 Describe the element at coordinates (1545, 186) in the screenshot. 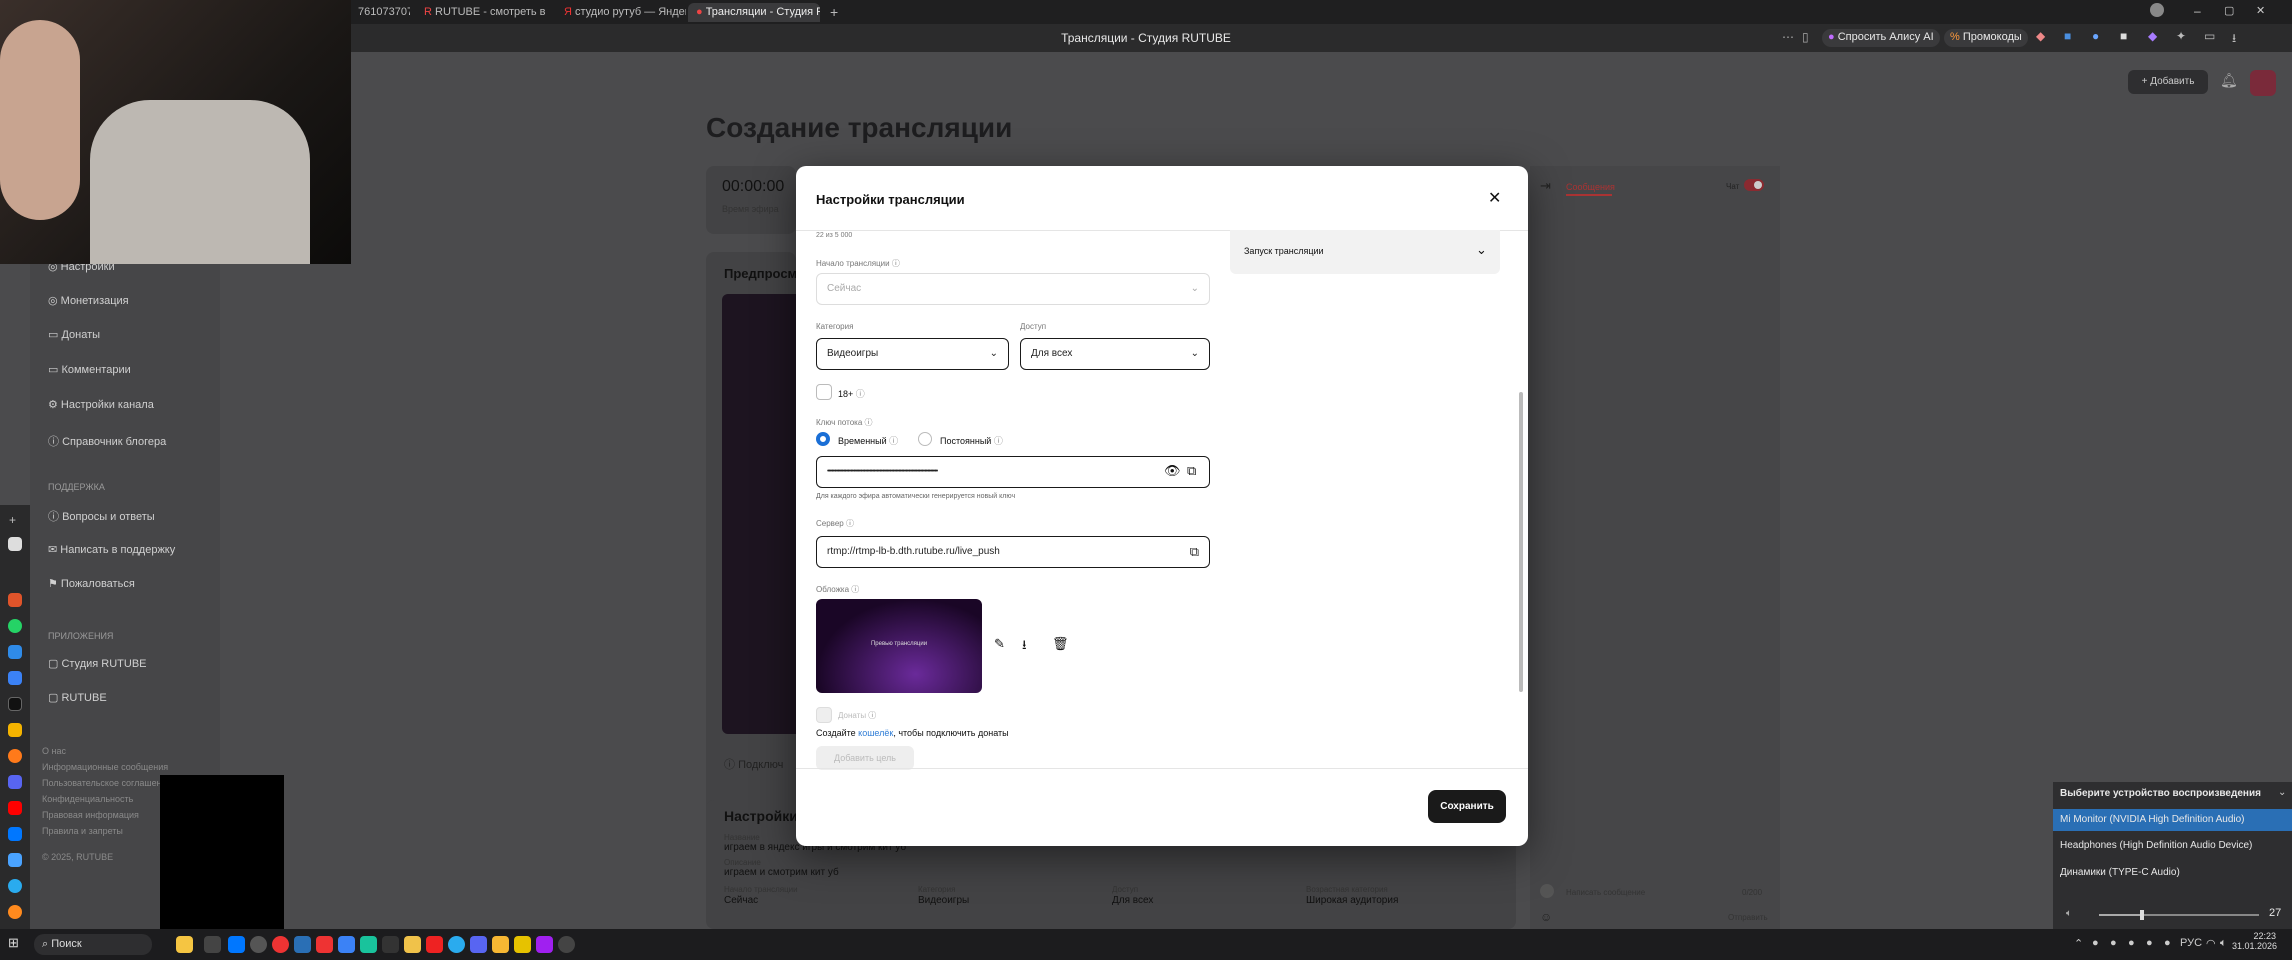

I see `collapse-panel-icon: ⇥` at that location.